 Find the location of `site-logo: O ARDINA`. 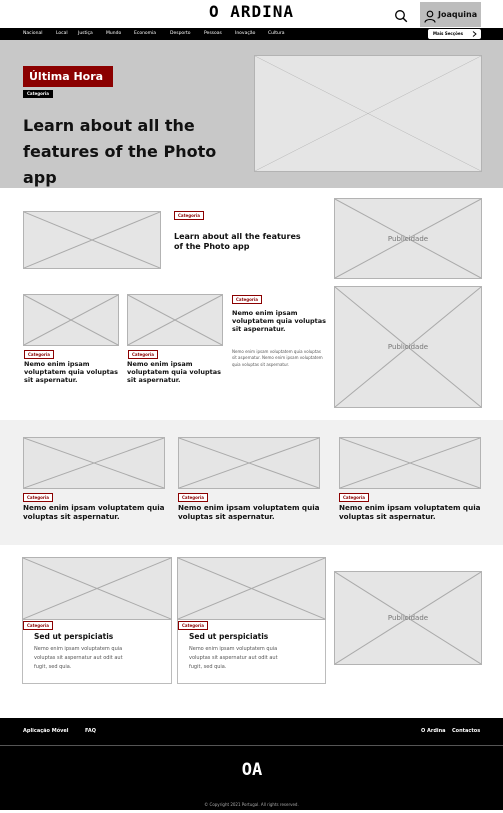

site-logo: O ARDINA is located at coordinates (251, 11).